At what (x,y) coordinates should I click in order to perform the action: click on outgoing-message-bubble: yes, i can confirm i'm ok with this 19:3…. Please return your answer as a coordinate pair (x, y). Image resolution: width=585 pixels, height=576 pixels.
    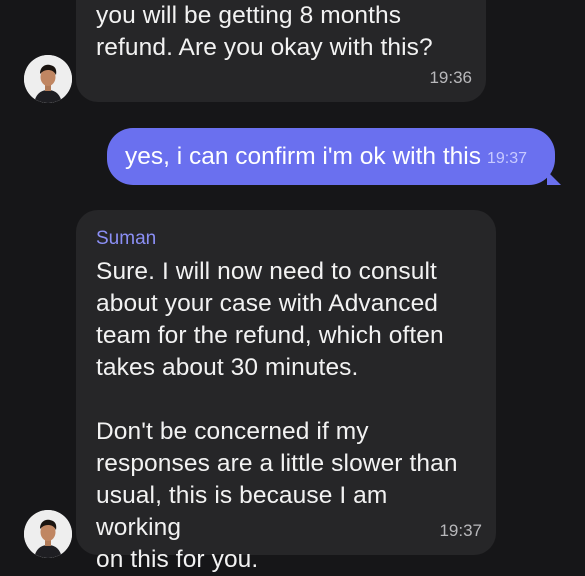
    Looking at the image, I should click on (334, 156).